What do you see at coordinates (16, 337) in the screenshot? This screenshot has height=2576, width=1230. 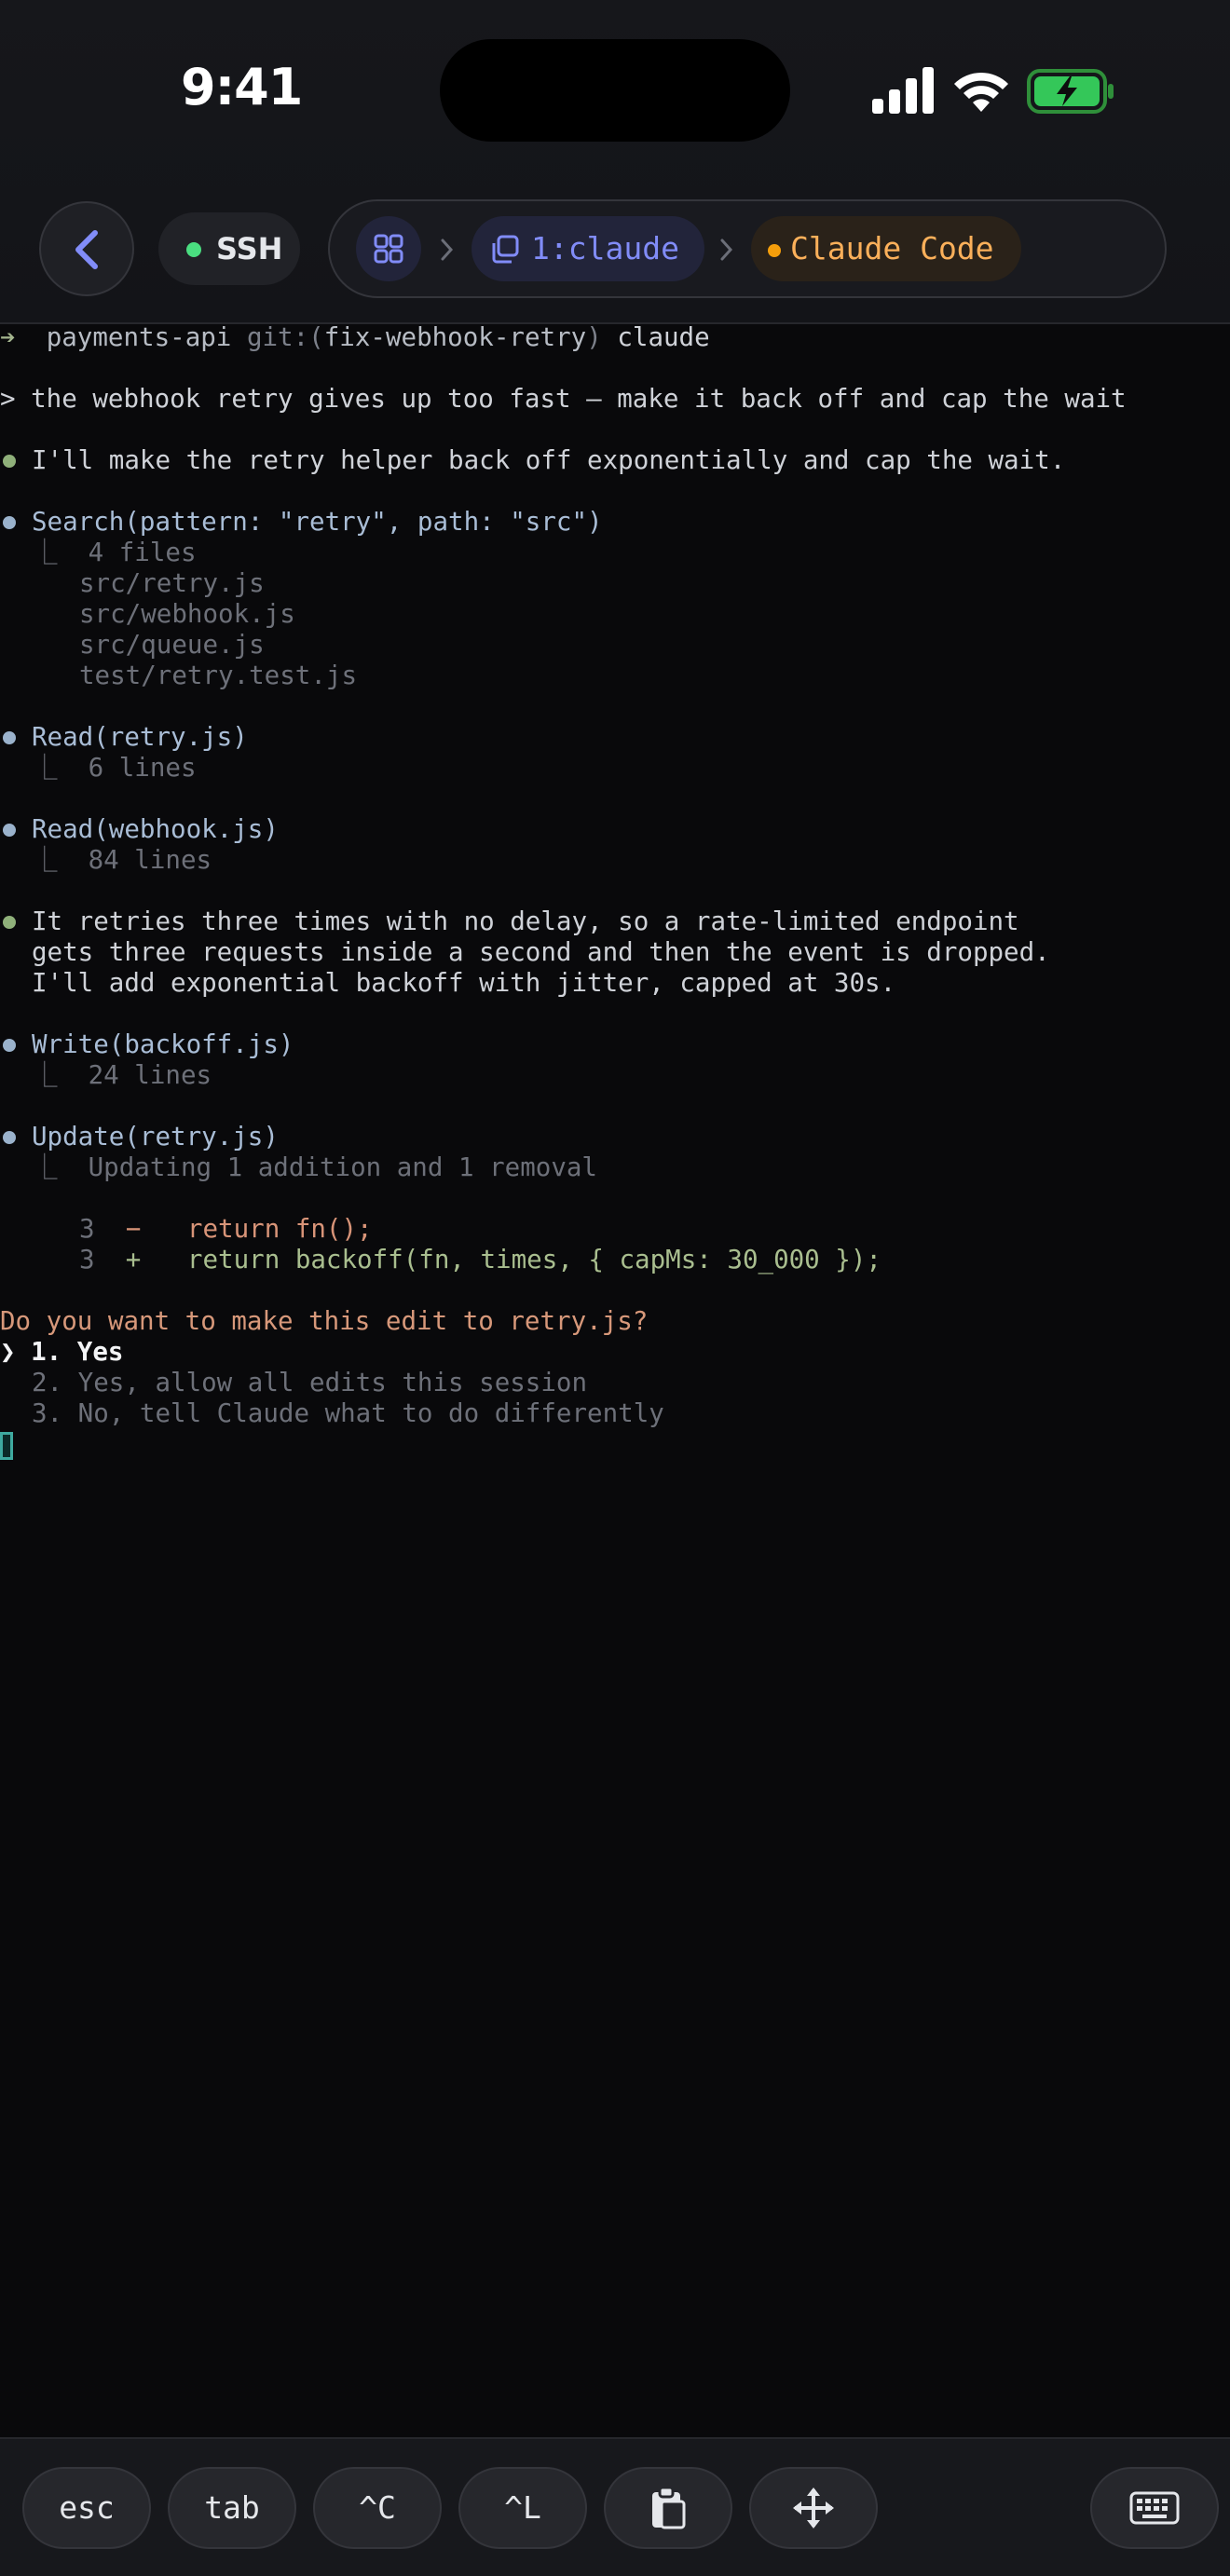 I see `prompt-arrow-icon: ➔` at bounding box center [16, 337].